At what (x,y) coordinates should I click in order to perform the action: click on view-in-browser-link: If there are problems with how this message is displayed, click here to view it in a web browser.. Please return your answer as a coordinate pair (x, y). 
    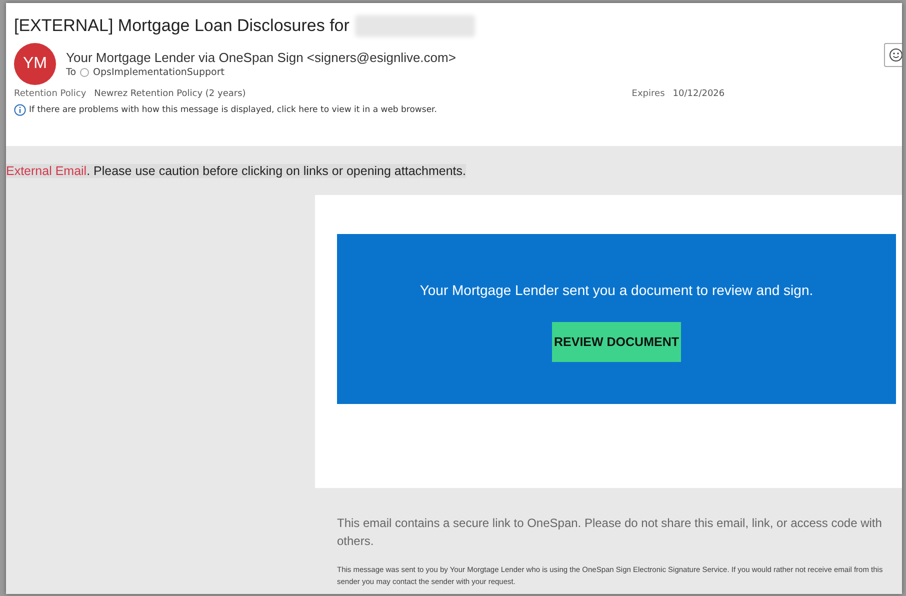
    Looking at the image, I should click on (233, 110).